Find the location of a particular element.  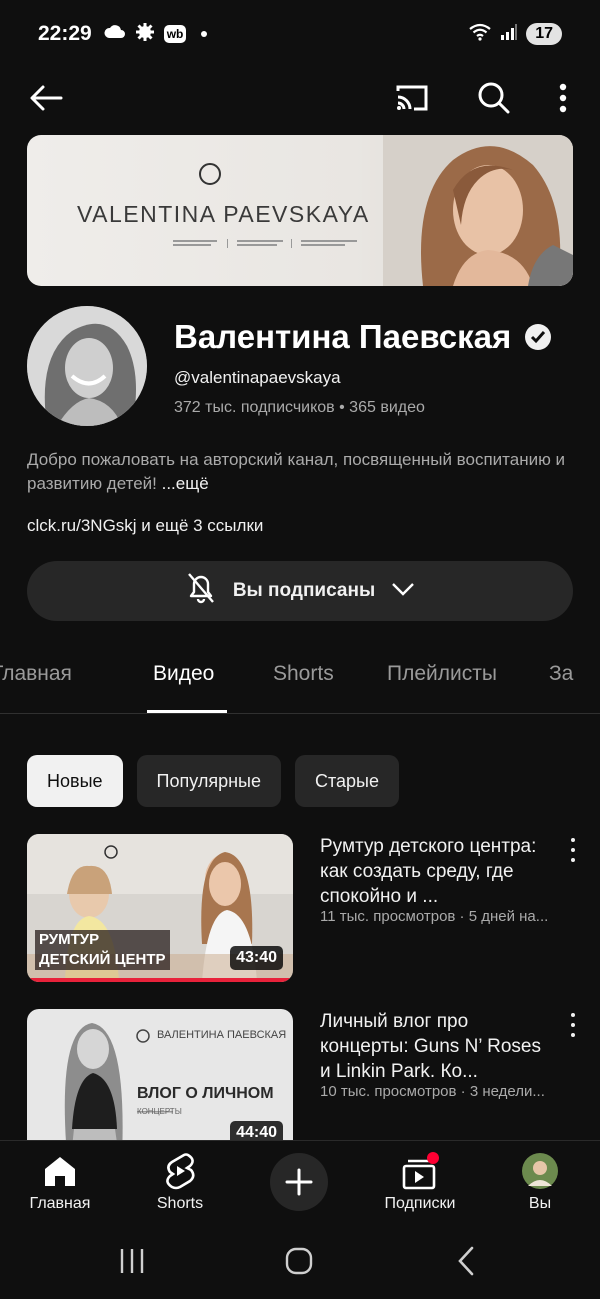

battery-indicator: 17 is located at coordinates (544, 34).